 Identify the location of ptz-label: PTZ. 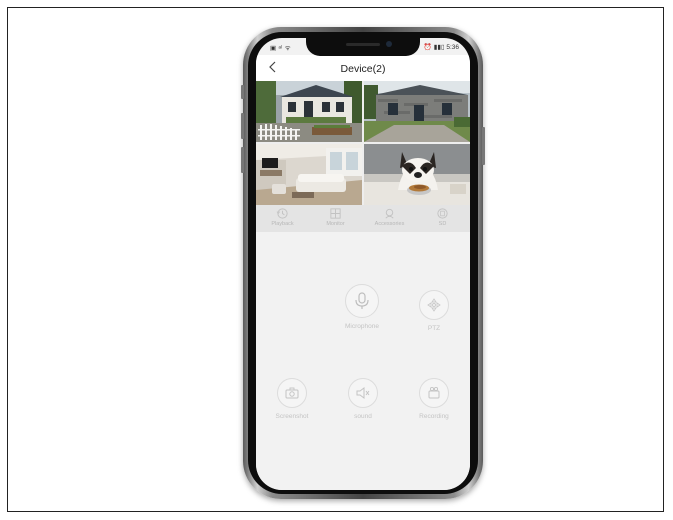
(434, 328).